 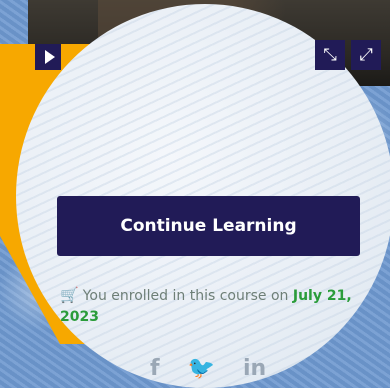 What do you see at coordinates (69, 295) in the screenshot?
I see `cart-icon: 🛒` at bounding box center [69, 295].